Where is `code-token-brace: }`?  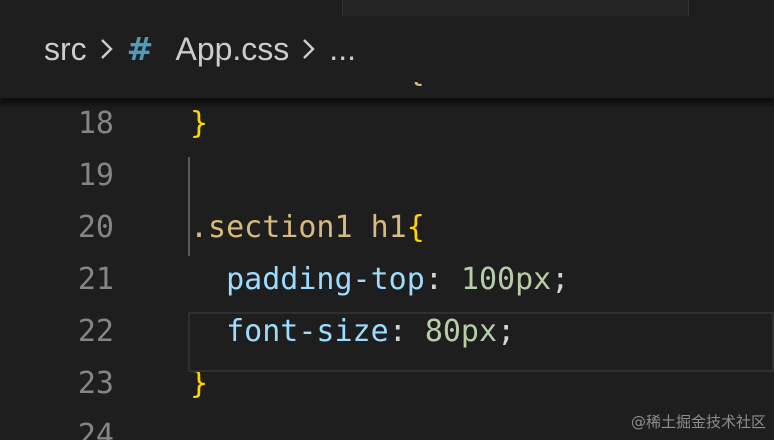 code-token-brace: } is located at coordinates (199, 123).